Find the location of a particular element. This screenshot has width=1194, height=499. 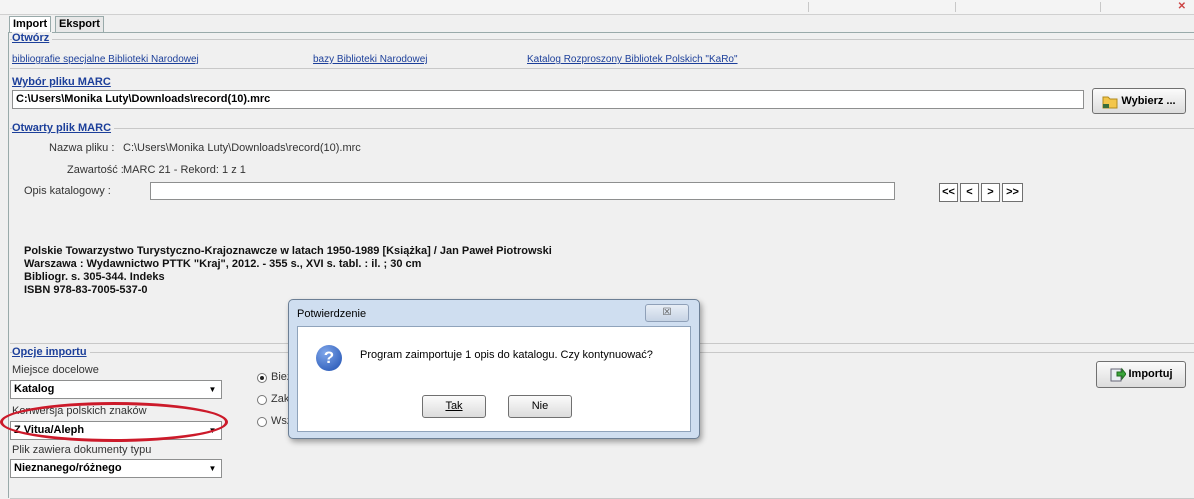

prev-record-button: < is located at coordinates (969, 192).